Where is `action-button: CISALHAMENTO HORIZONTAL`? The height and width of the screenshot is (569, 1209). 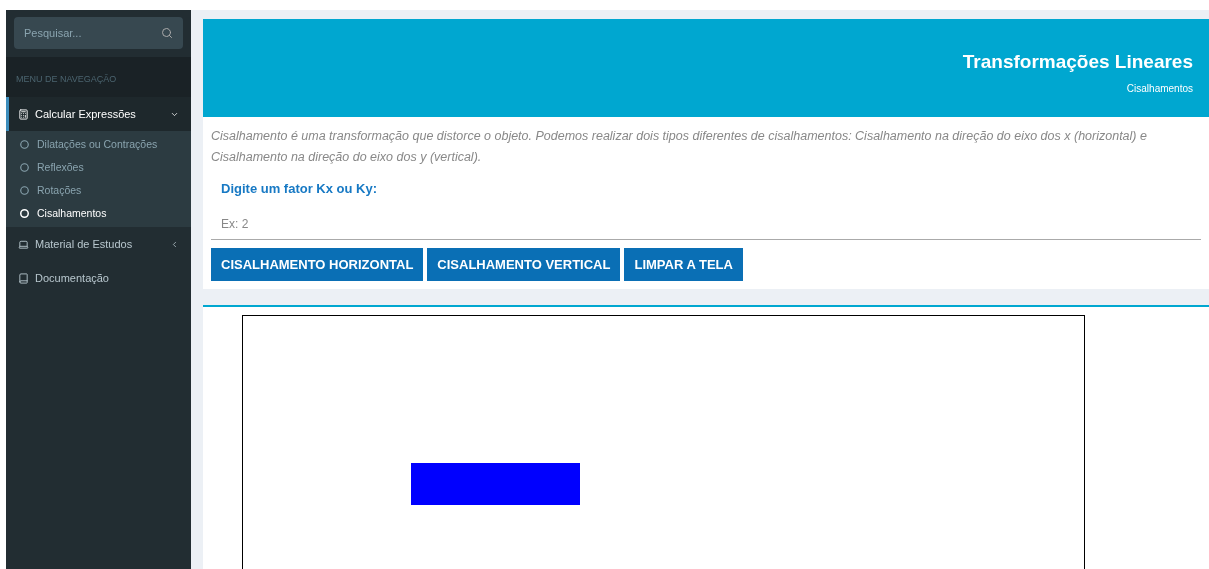
action-button: CISALHAMENTO HORIZONTAL is located at coordinates (317, 264).